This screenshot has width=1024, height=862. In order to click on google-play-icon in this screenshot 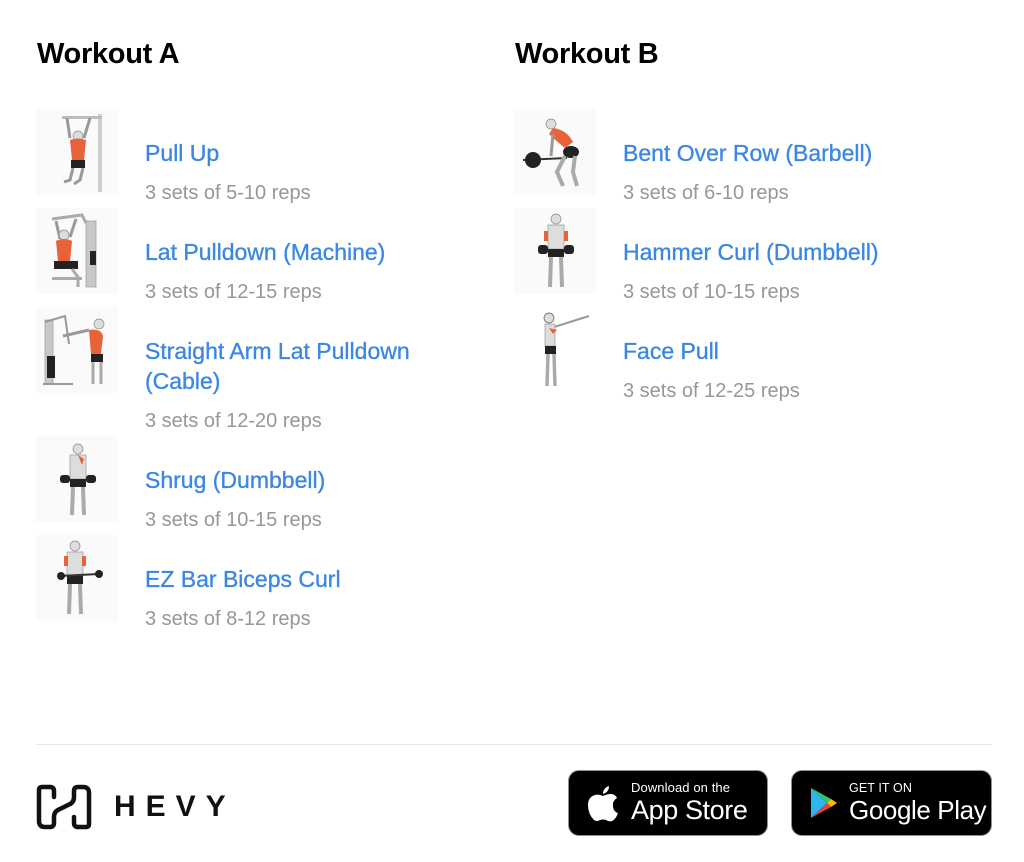, I will do `click(824, 803)`.